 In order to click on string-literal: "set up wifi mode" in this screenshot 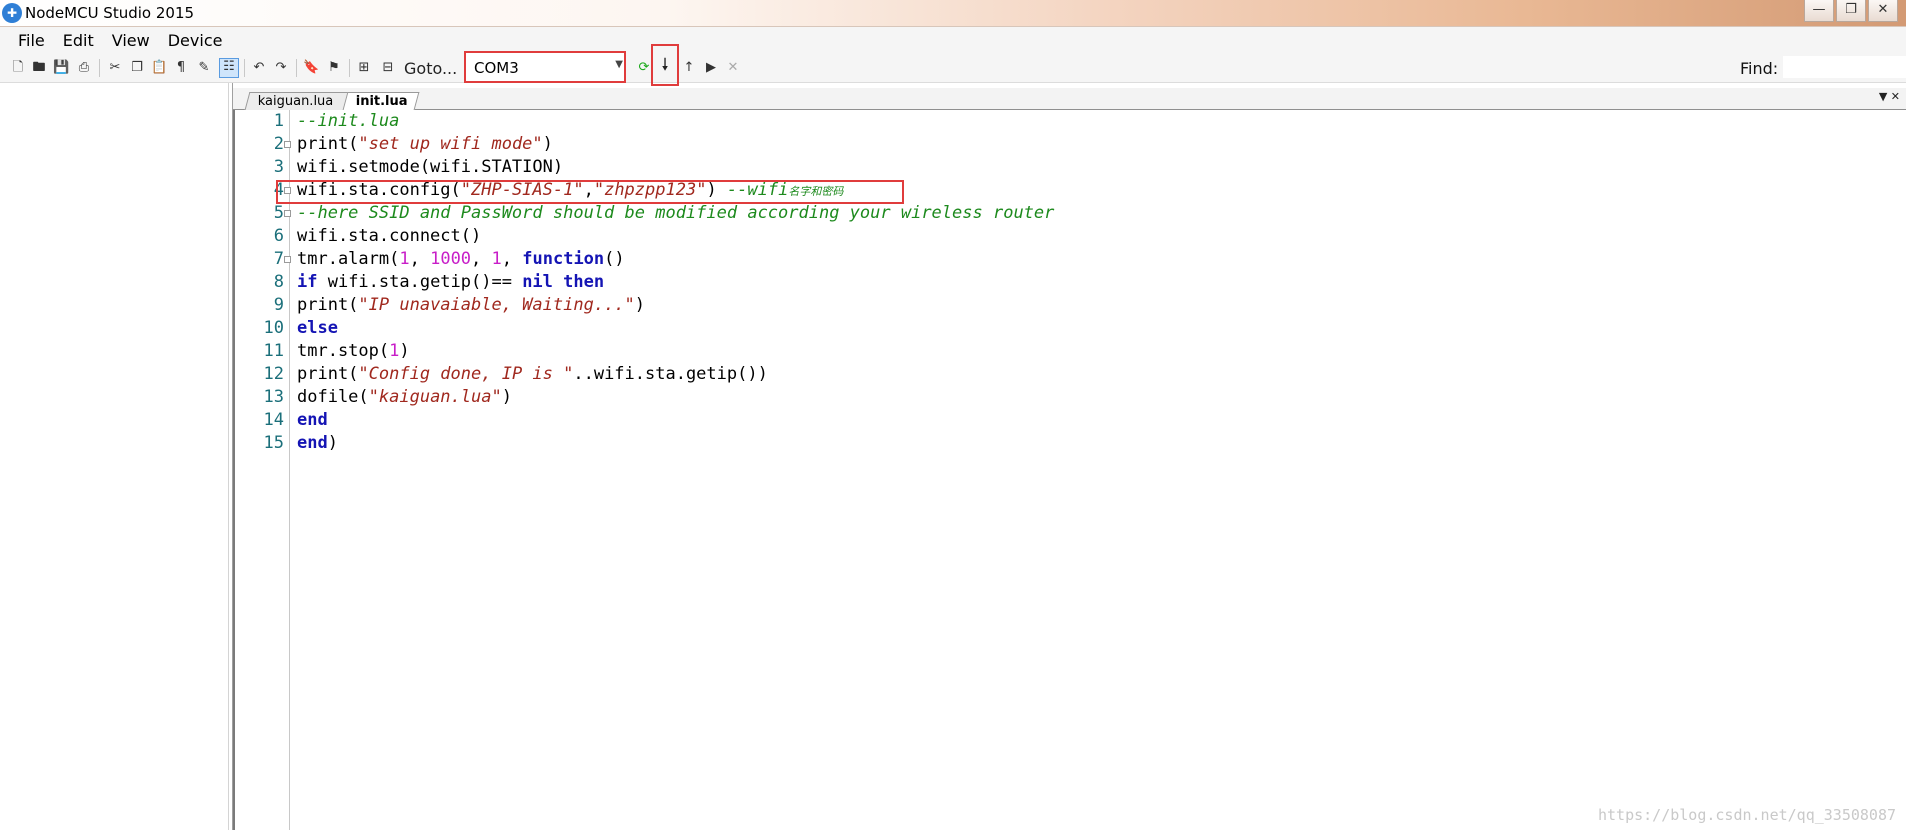, I will do `click(450, 144)`.